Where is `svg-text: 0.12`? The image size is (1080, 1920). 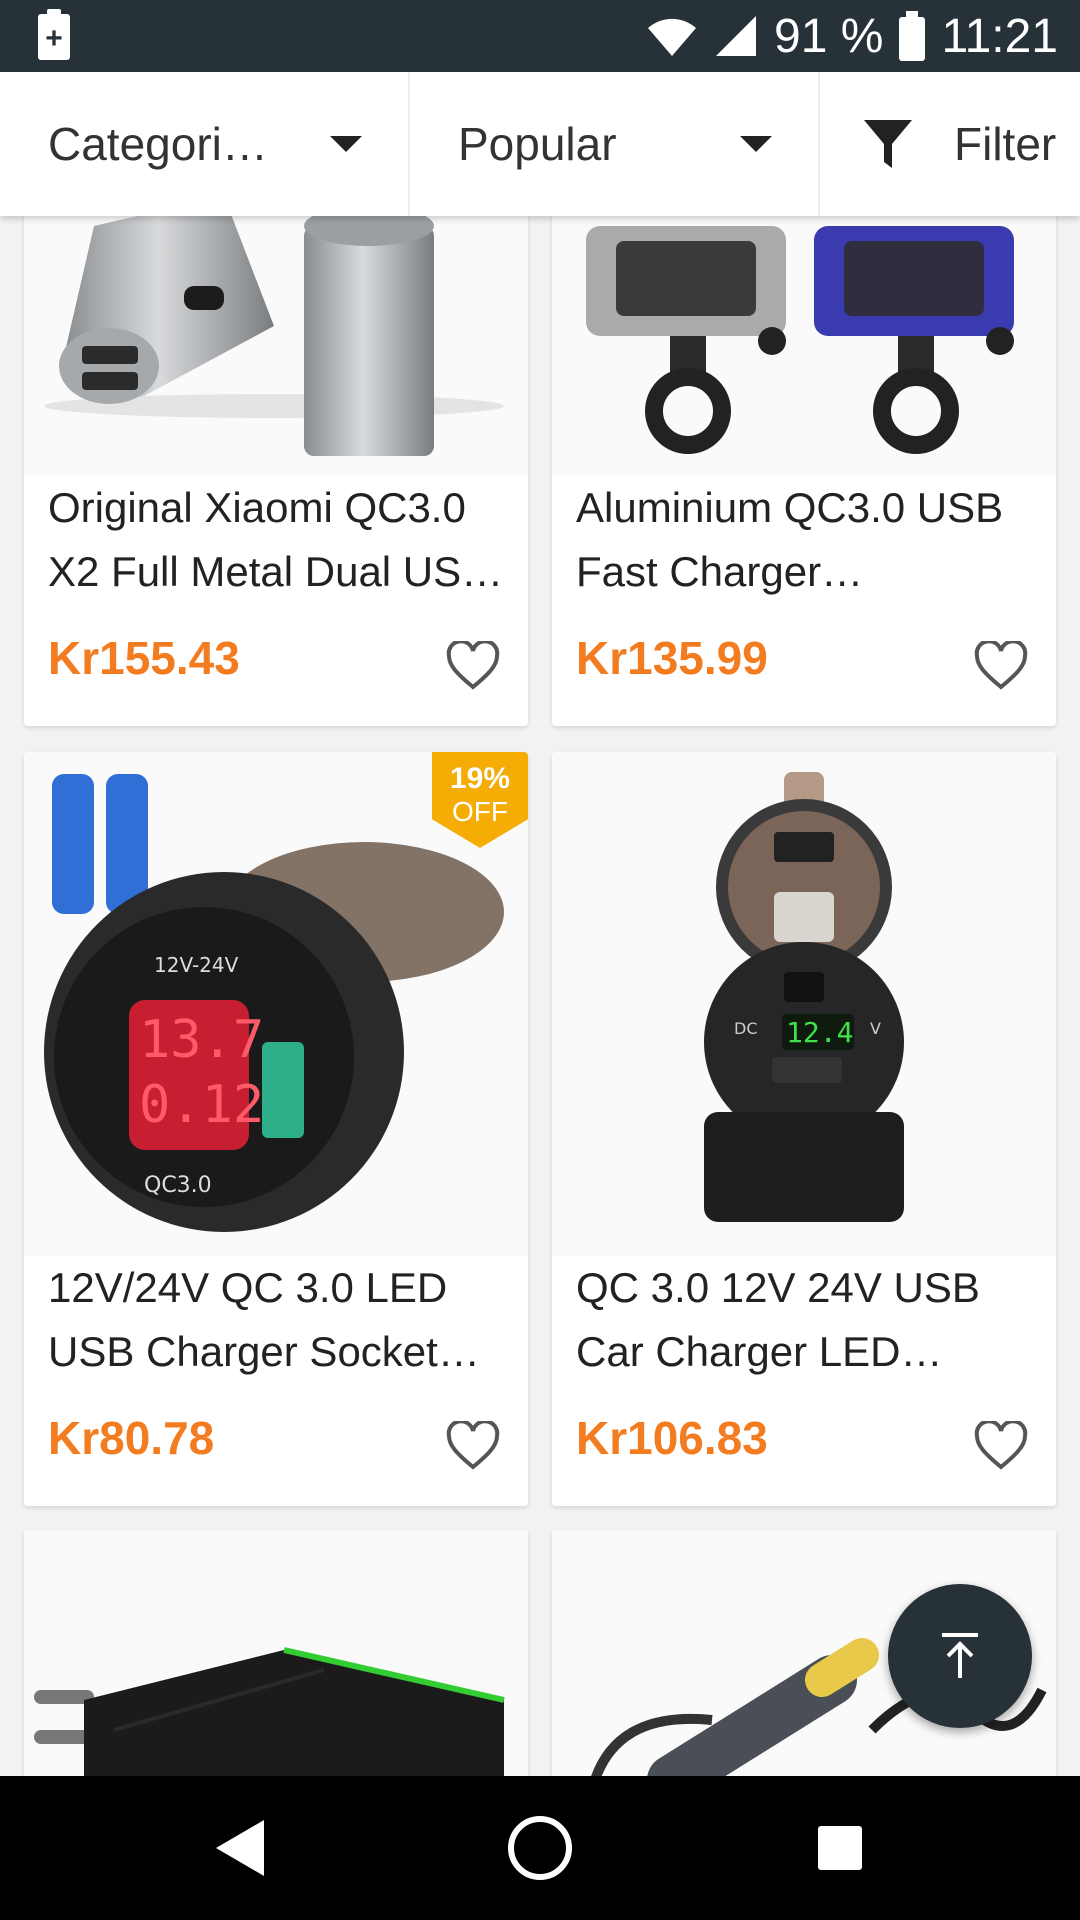
svg-text: 0.12 is located at coordinates (201, 1105).